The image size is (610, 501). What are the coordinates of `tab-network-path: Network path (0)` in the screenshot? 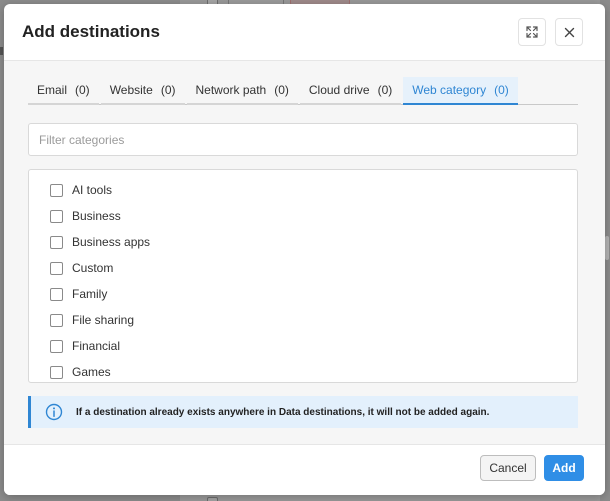 It's located at (242, 91).